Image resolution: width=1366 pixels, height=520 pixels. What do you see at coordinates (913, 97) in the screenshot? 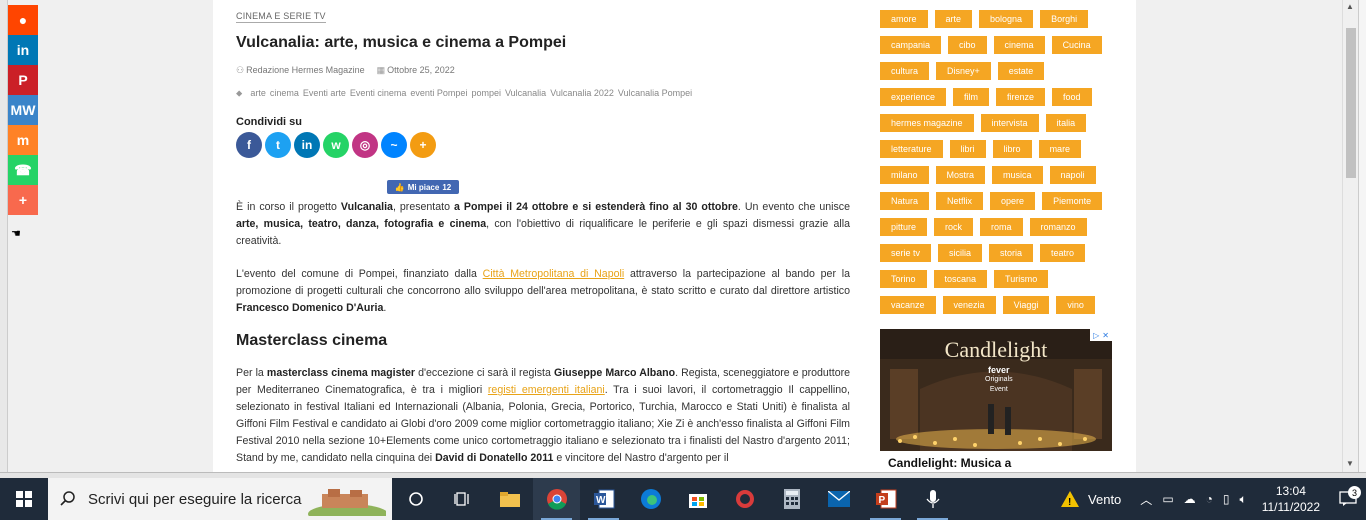
I see `tag-cloud-link: experience` at bounding box center [913, 97].